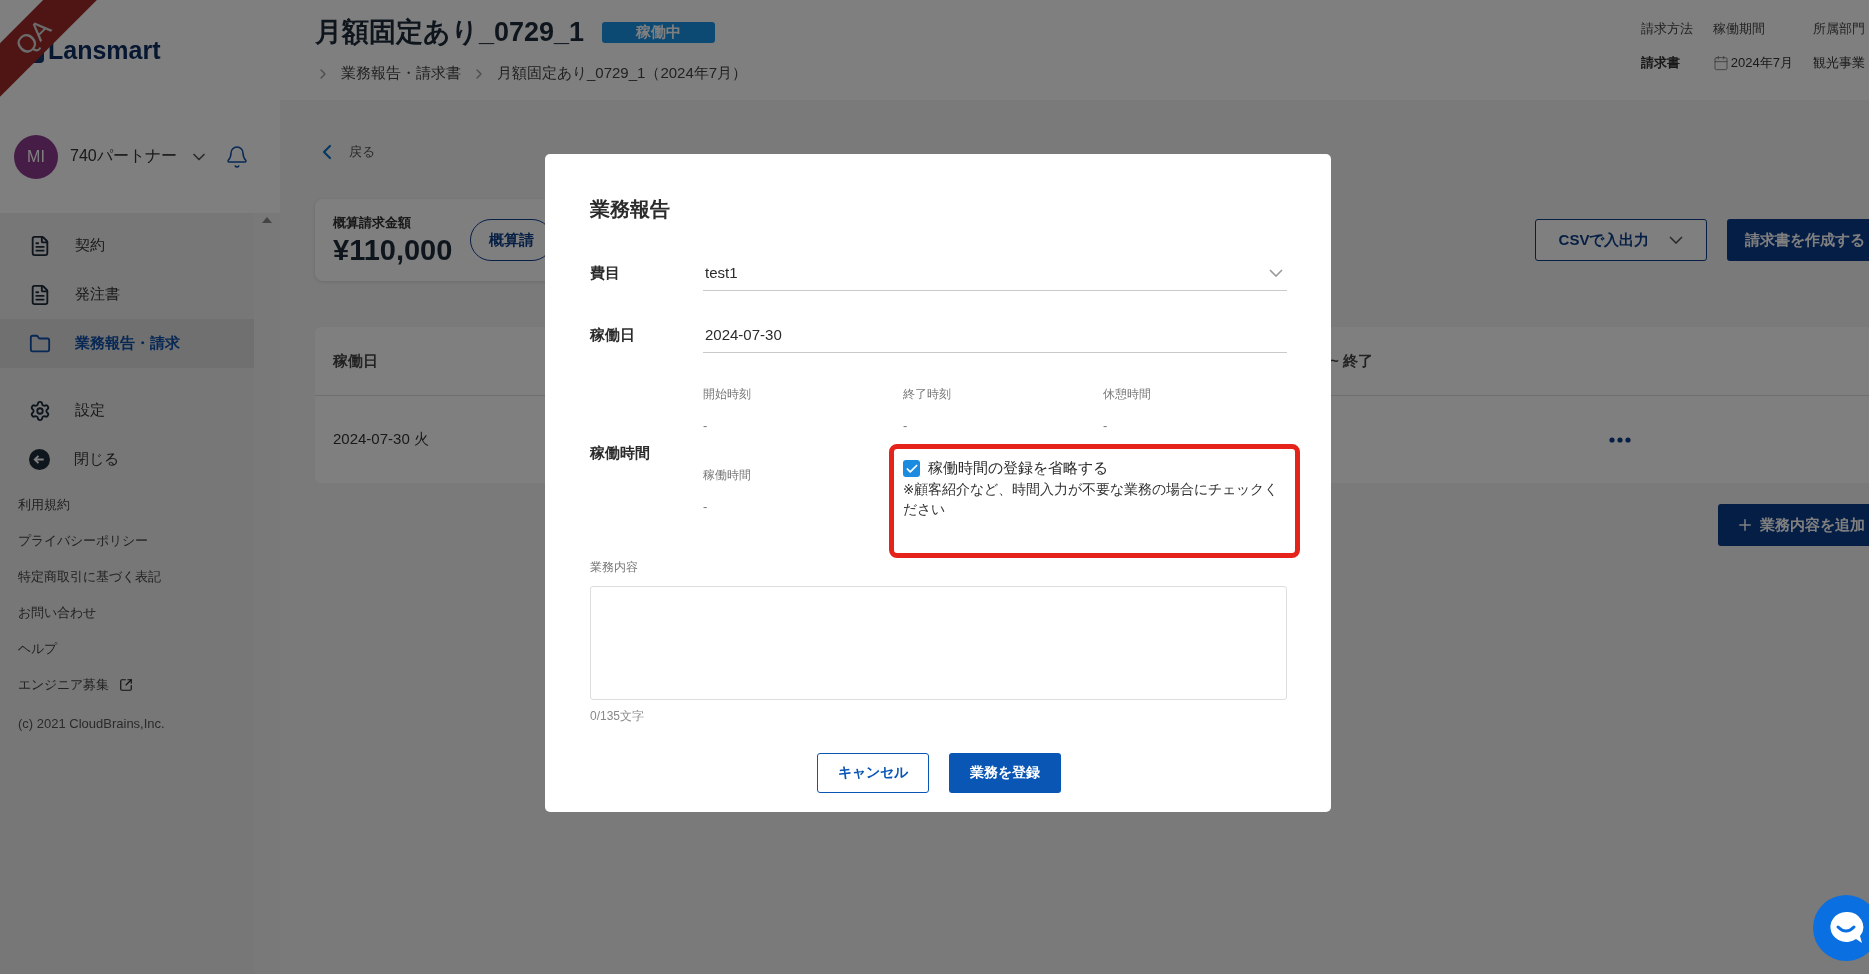 Image resolution: width=1869 pixels, height=974 pixels. What do you see at coordinates (83, 541) in the screenshot?
I see `footer-link: プライバシーポリシー` at bounding box center [83, 541].